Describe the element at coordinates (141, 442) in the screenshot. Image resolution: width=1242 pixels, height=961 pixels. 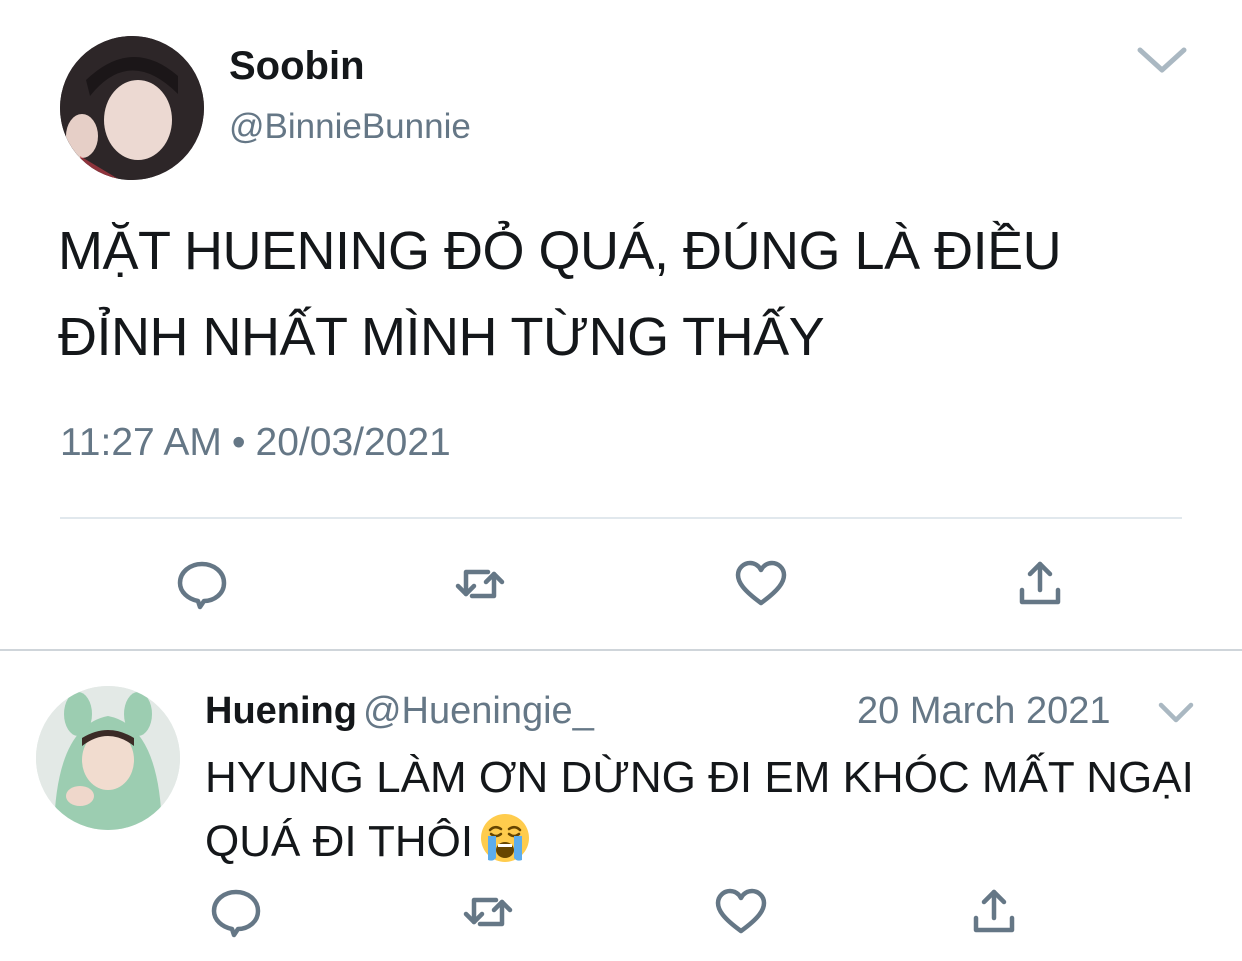
I see `tweet-time: 11:27 AM` at that location.